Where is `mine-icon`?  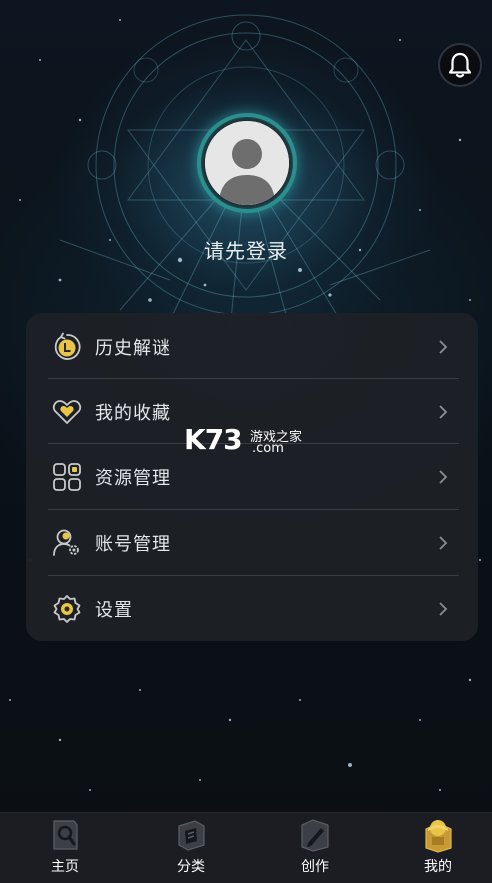
mine-icon is located at coordinates (438, 836).